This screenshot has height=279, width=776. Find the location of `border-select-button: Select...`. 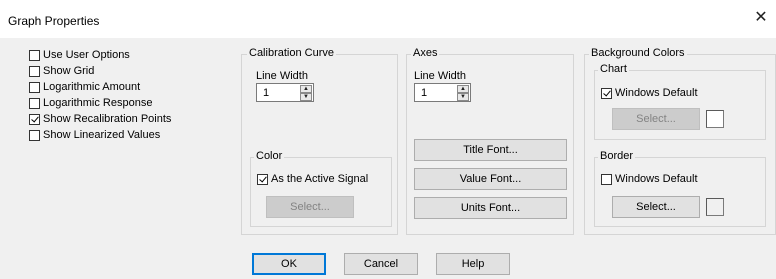

border-select-button: Select... is located at coordinates (656, 207).